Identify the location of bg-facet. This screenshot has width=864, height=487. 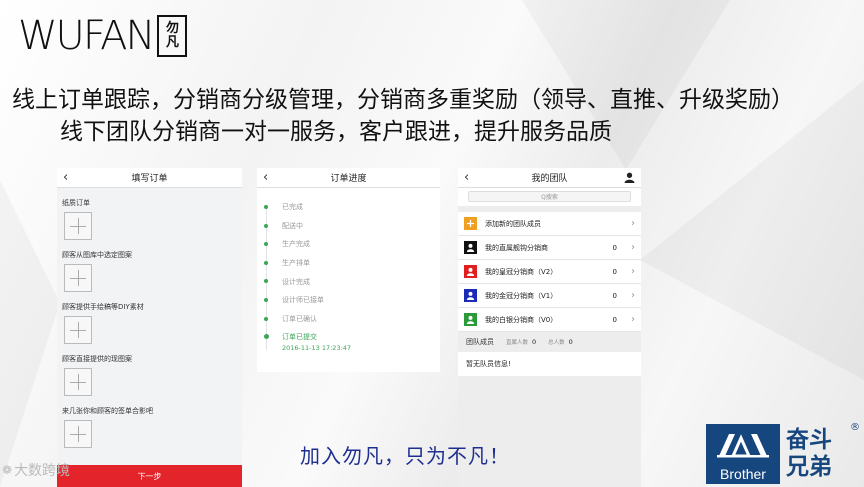
(30, 333).